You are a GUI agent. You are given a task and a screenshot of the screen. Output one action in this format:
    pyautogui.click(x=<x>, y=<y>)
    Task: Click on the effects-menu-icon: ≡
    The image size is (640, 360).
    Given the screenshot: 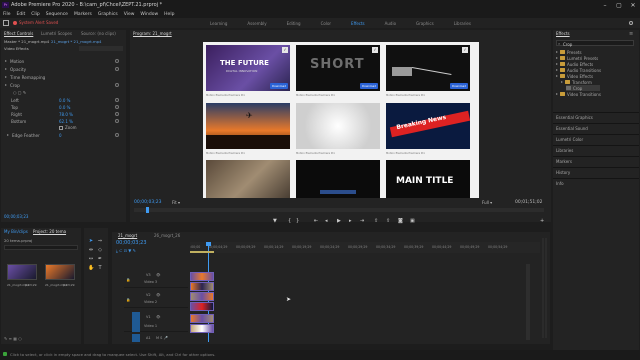 What is the action you would take?
    pyautogui.click(x=631, y=34)
    